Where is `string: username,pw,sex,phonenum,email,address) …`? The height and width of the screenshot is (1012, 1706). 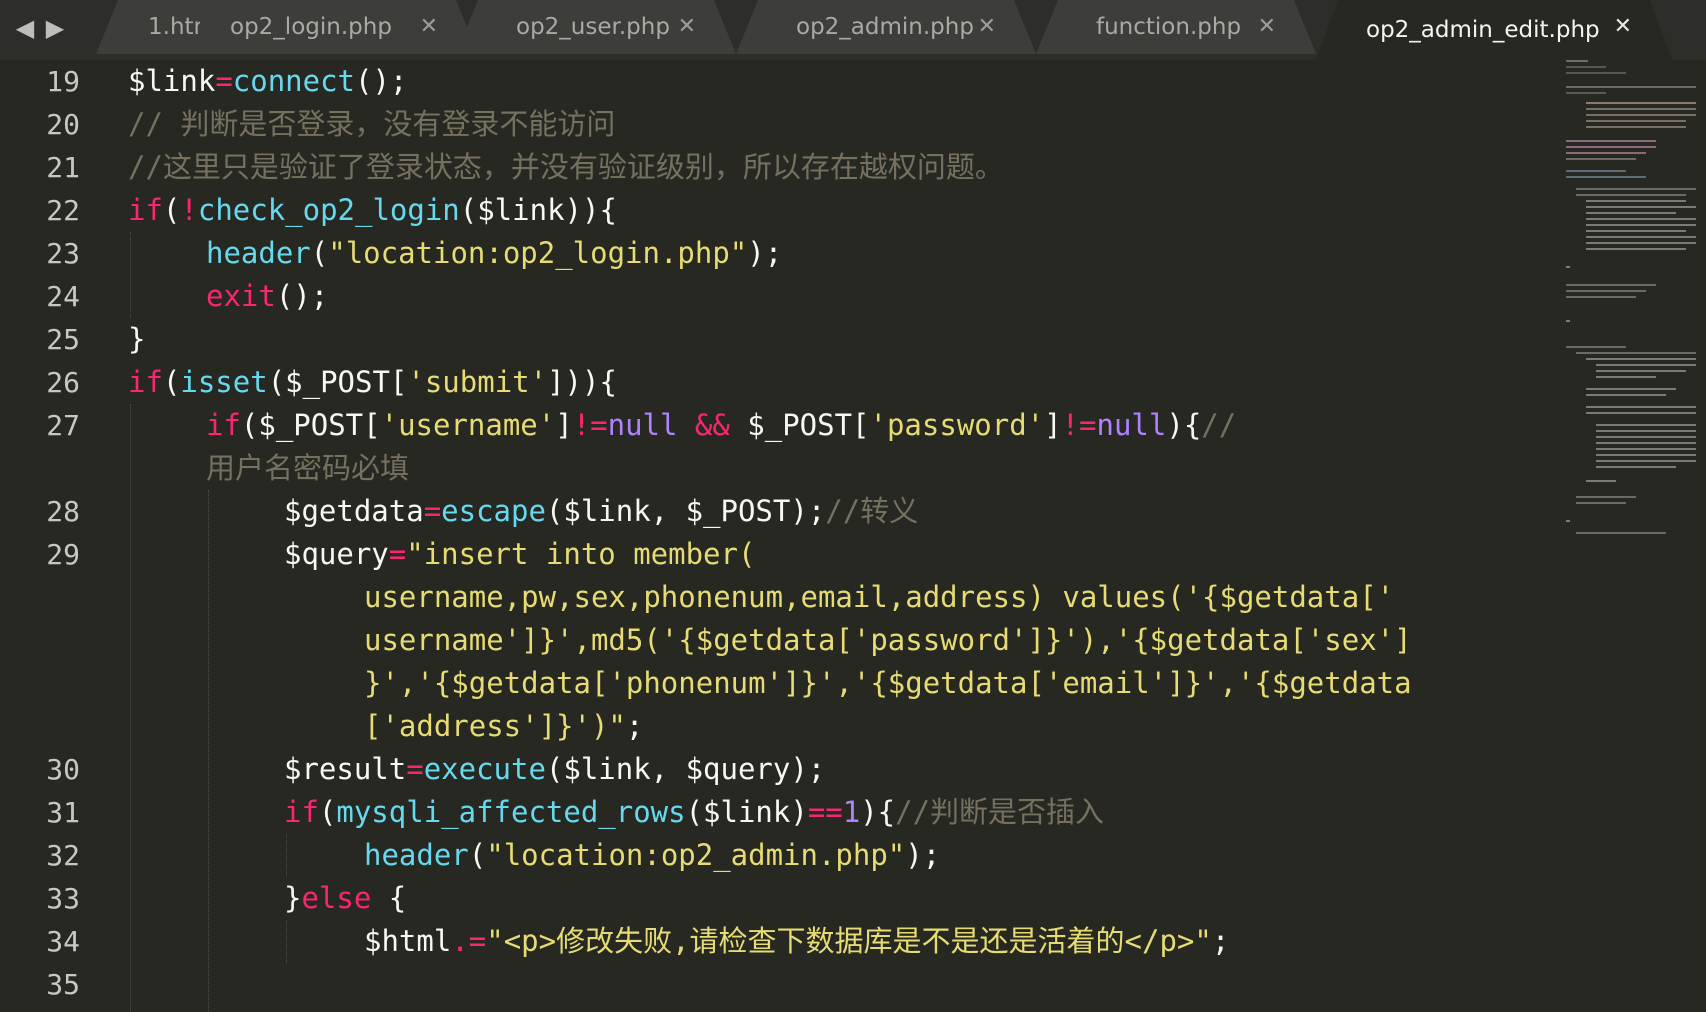
string: username,pw,sex,phonenum,email,address) … is located at coordinates (879, 597).